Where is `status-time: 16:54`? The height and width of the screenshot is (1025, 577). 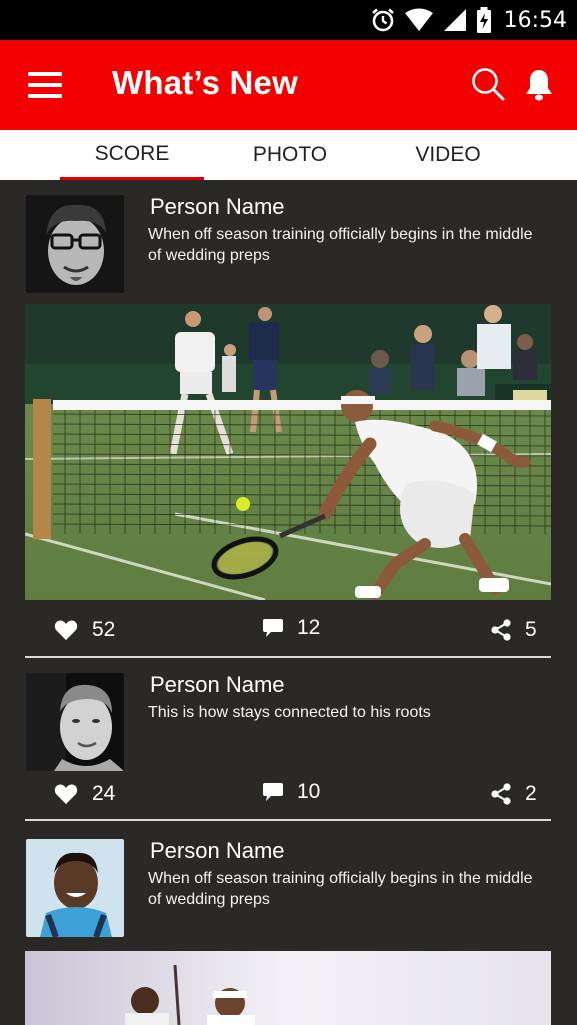
status-time: 16:54 is located at coordinates (535, 20).